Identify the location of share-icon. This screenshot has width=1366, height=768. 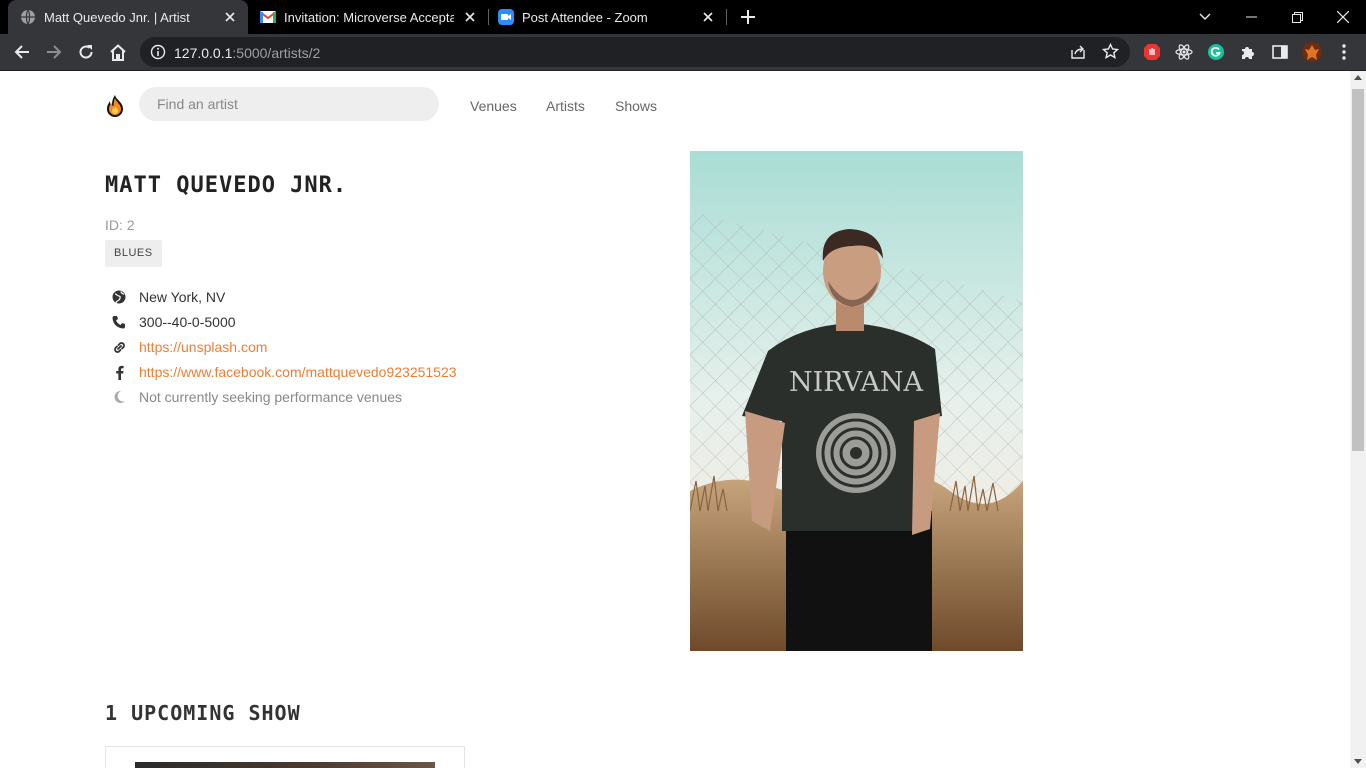
(1078, 54).